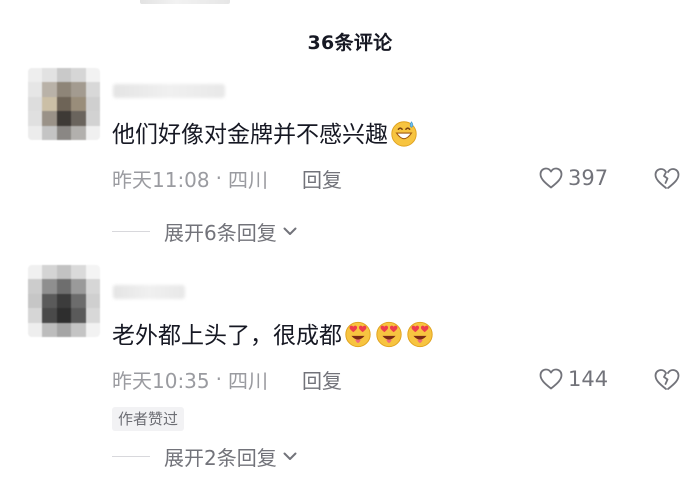 The image size is (700, 497). What do you see at coordinates (350, 43) in the screenshot?
I see `comments-count-title: 36条评论` at bounding box center [350, 43].